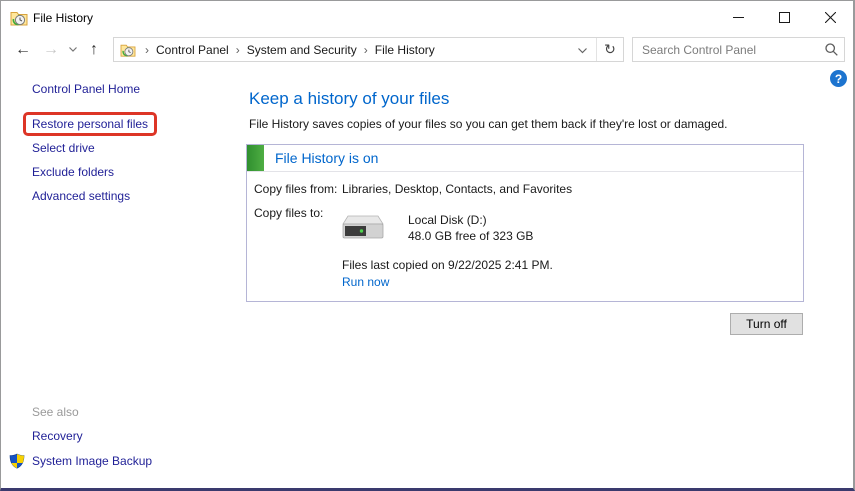  I want to click on drive-free-space: 48.0 GB free of 323 GB, so click(471, 236).